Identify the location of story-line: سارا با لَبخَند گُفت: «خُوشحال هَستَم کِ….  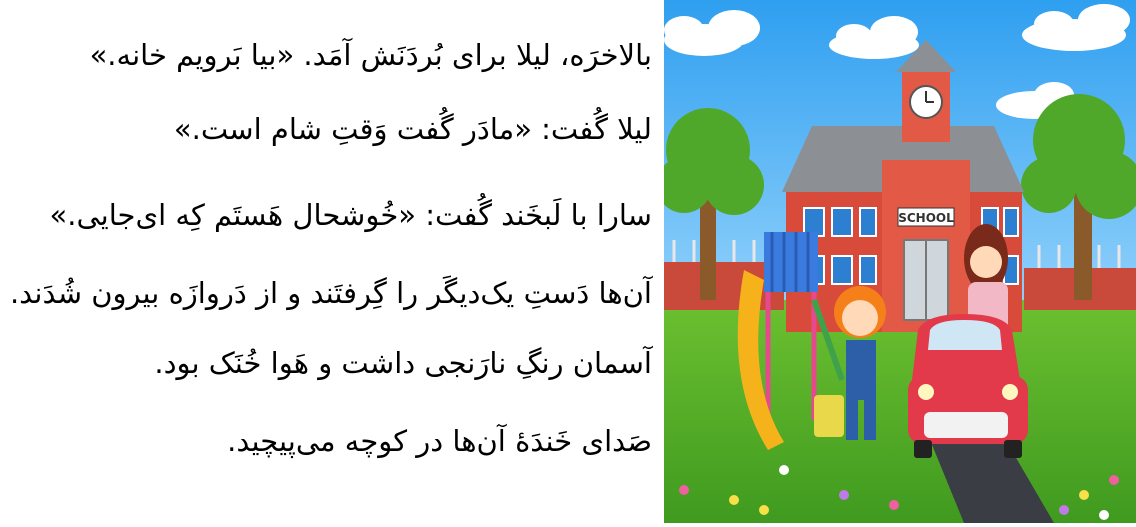
(350, 215).